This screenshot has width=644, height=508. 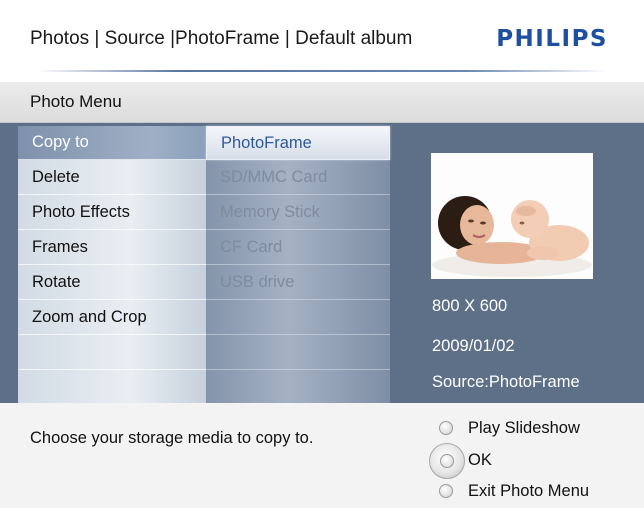 I want to click on menu-item-label: Frames, so click(x=60, y=247).